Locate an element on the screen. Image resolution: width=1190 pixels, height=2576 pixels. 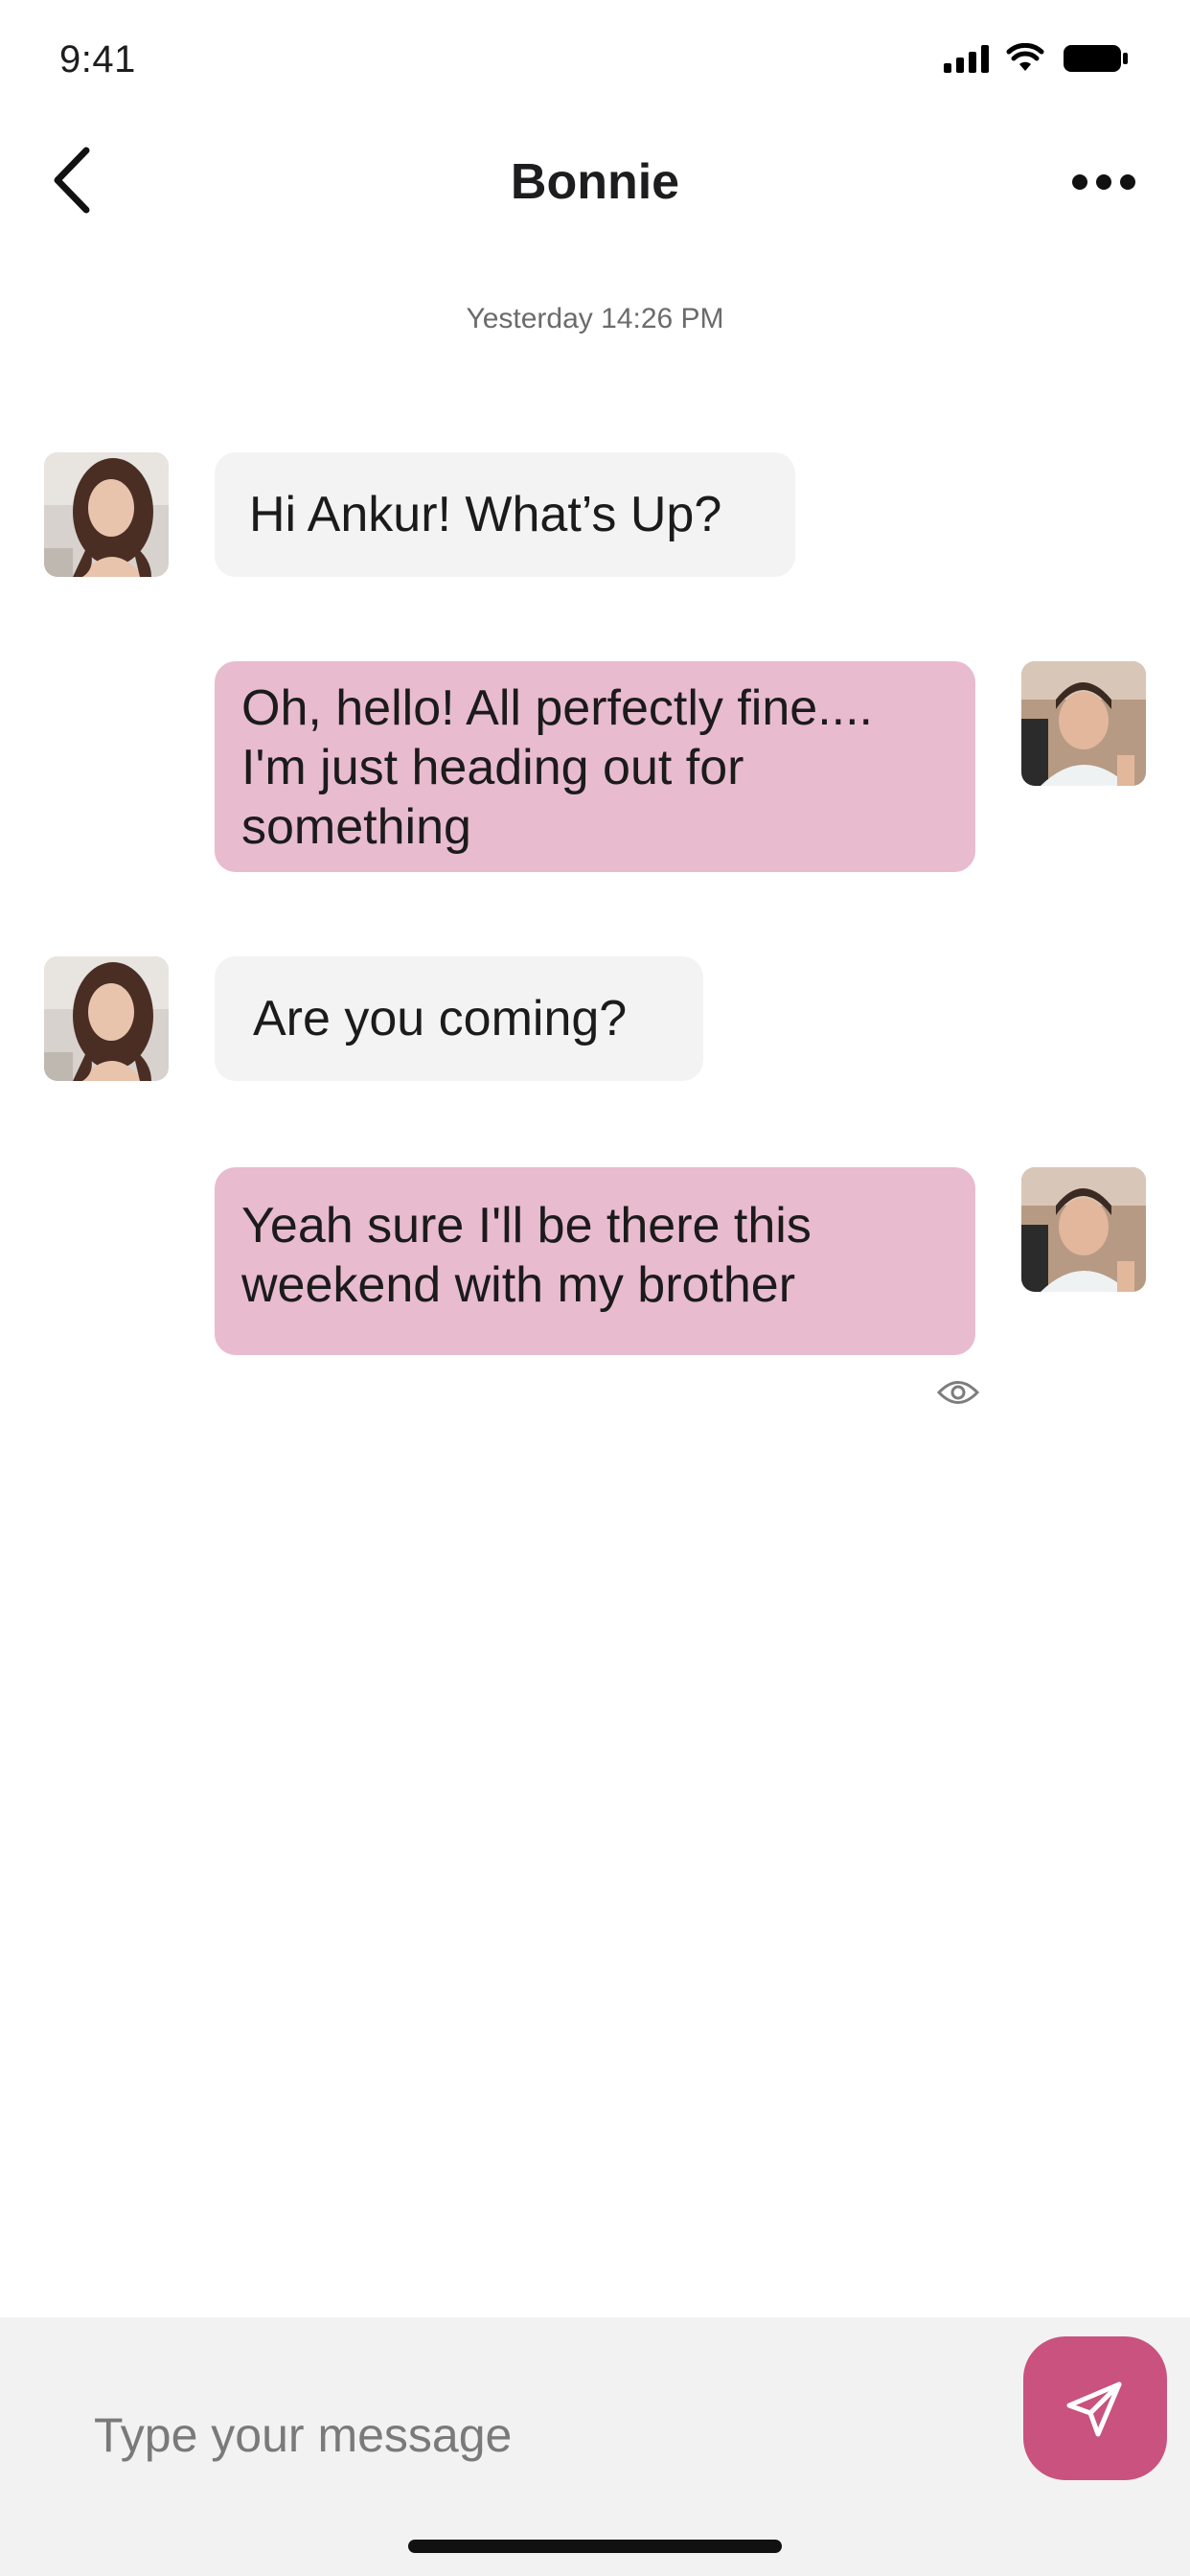
status-bar: 9:41 is located at coordinates (595, 63).